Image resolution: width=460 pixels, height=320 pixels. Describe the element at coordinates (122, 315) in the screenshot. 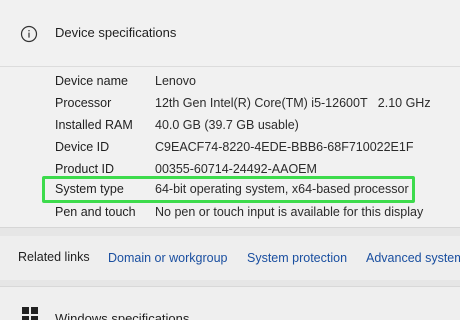

I see `windows-specifications-title: Windows specifications` at that location.